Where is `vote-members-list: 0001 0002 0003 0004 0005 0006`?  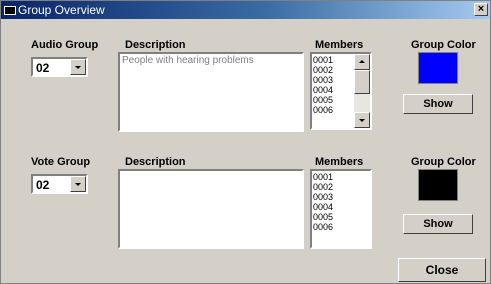
vote-members-list: 0001 0002 0003 0004 0005 0006 is located at coordinates (341, 209).